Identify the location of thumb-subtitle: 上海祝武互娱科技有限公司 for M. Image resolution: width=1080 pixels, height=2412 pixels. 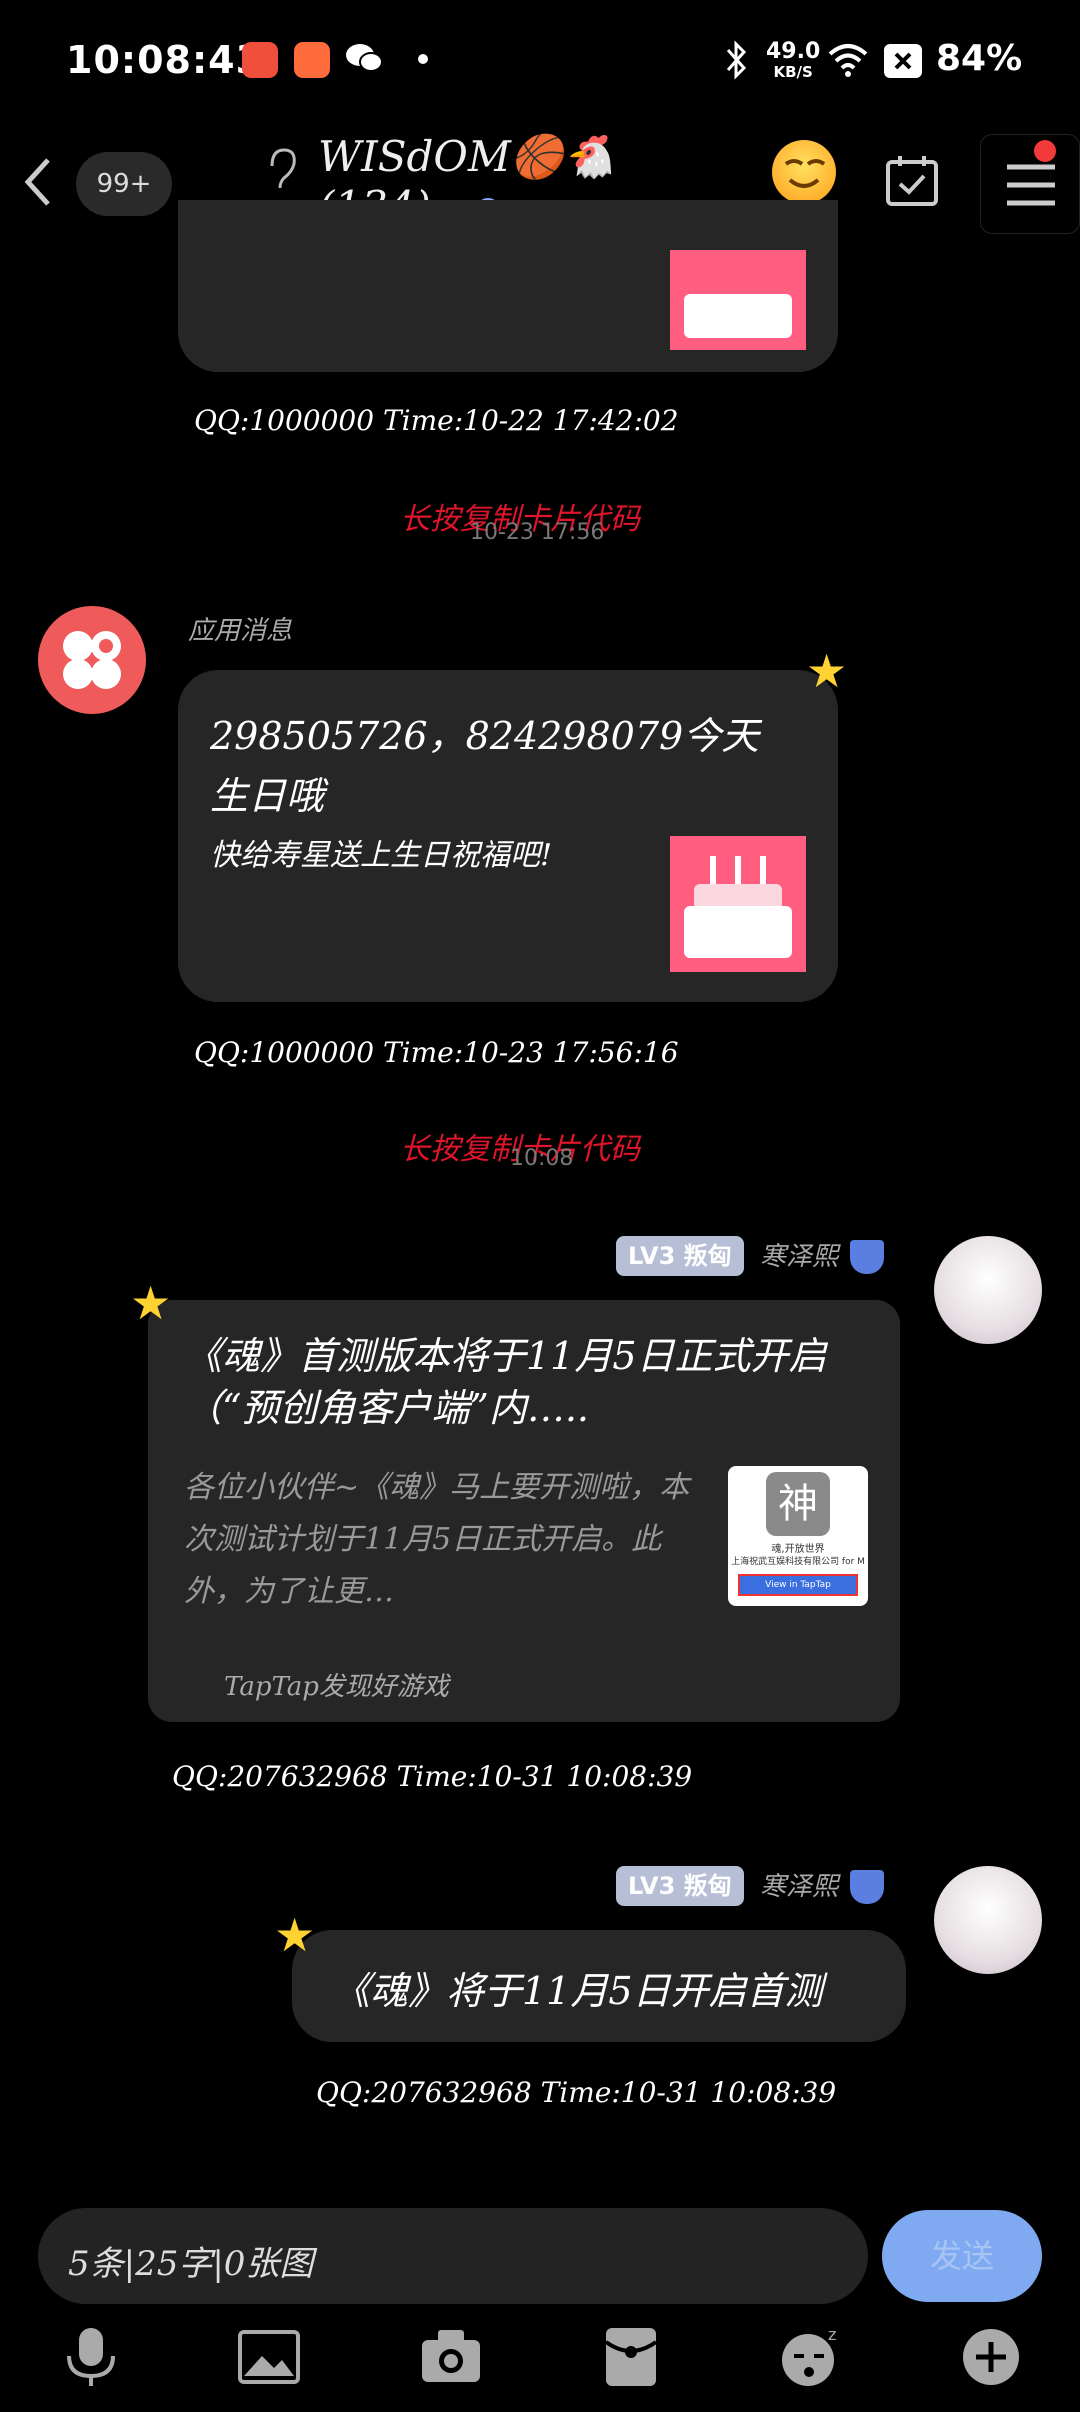
(798, 1562).